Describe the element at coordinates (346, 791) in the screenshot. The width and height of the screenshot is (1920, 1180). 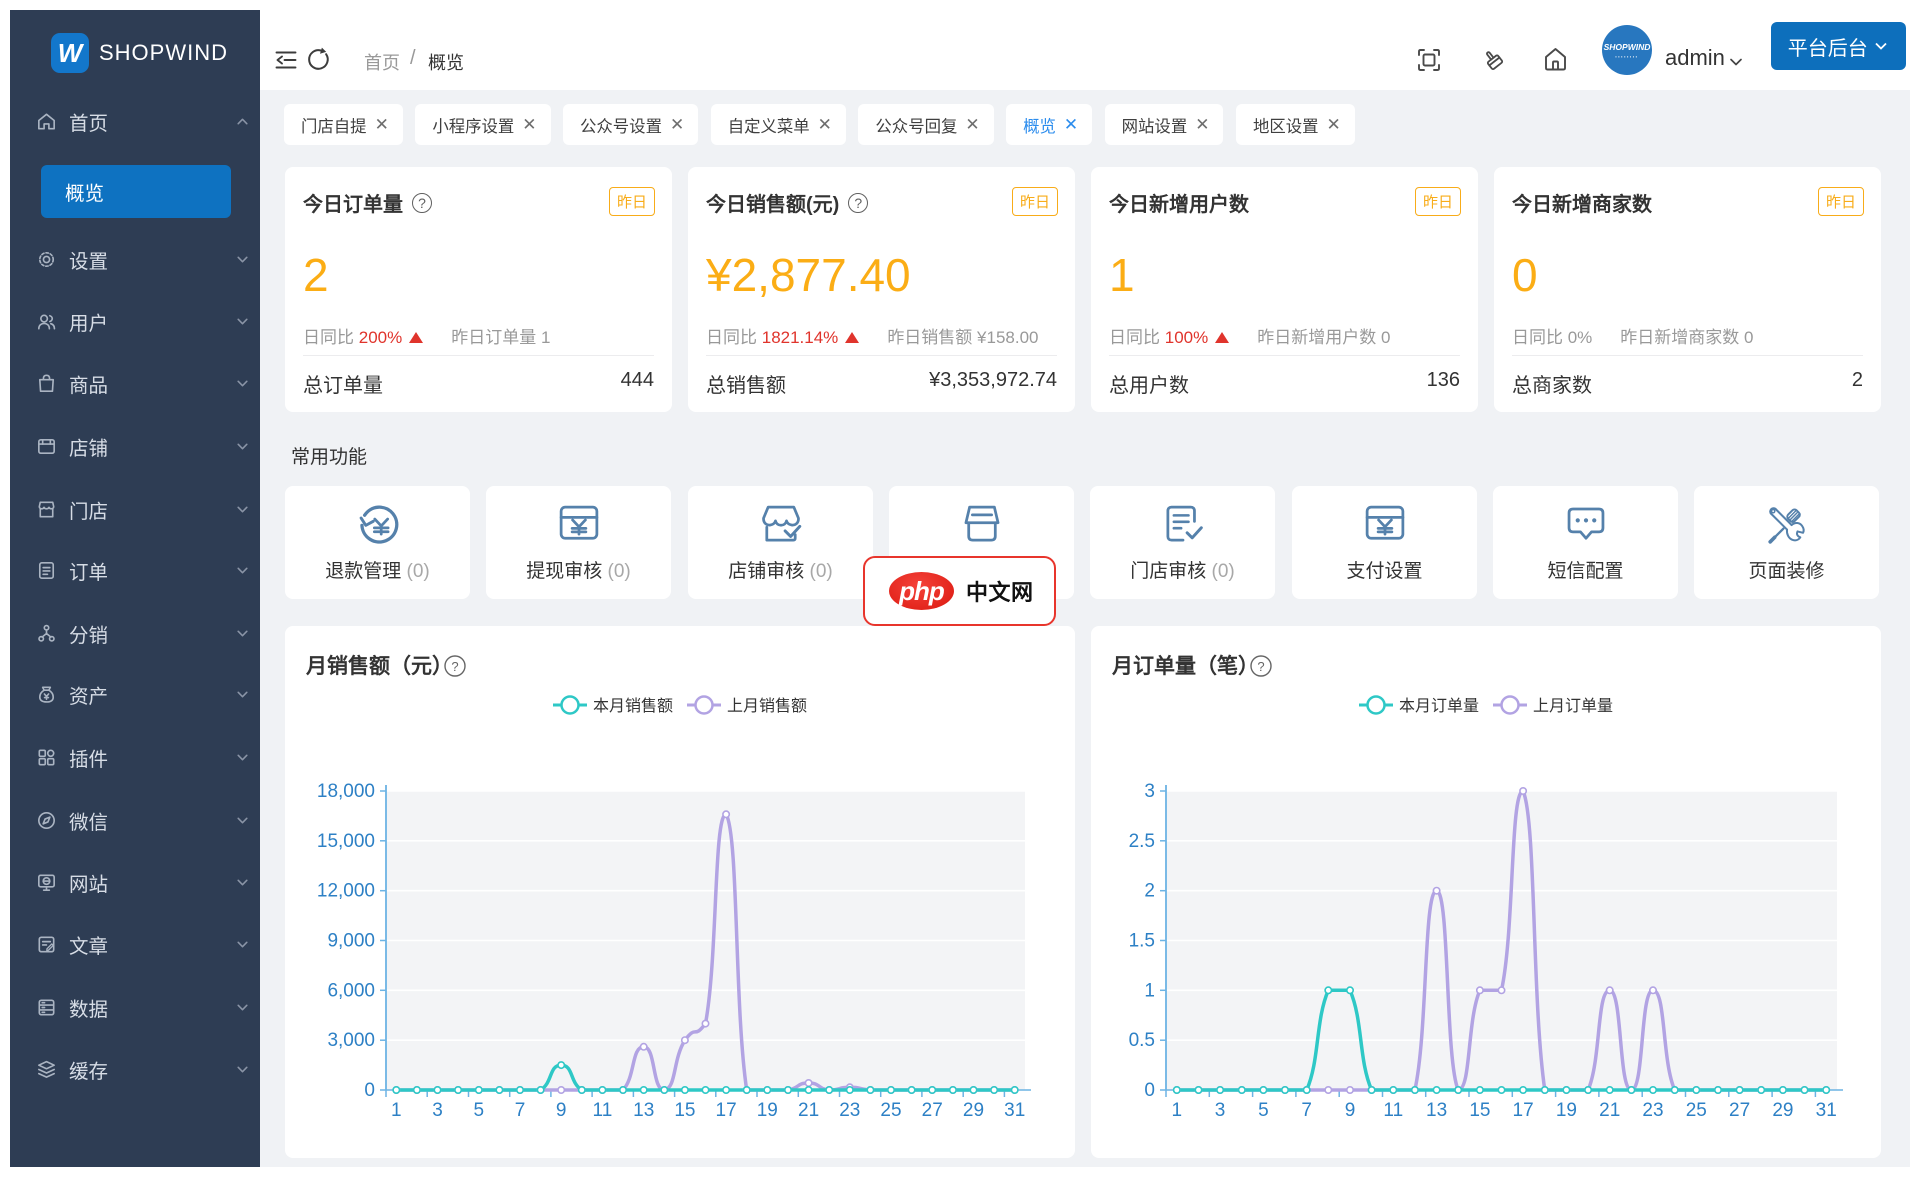
I see `svg-text: 18,000` at that location.